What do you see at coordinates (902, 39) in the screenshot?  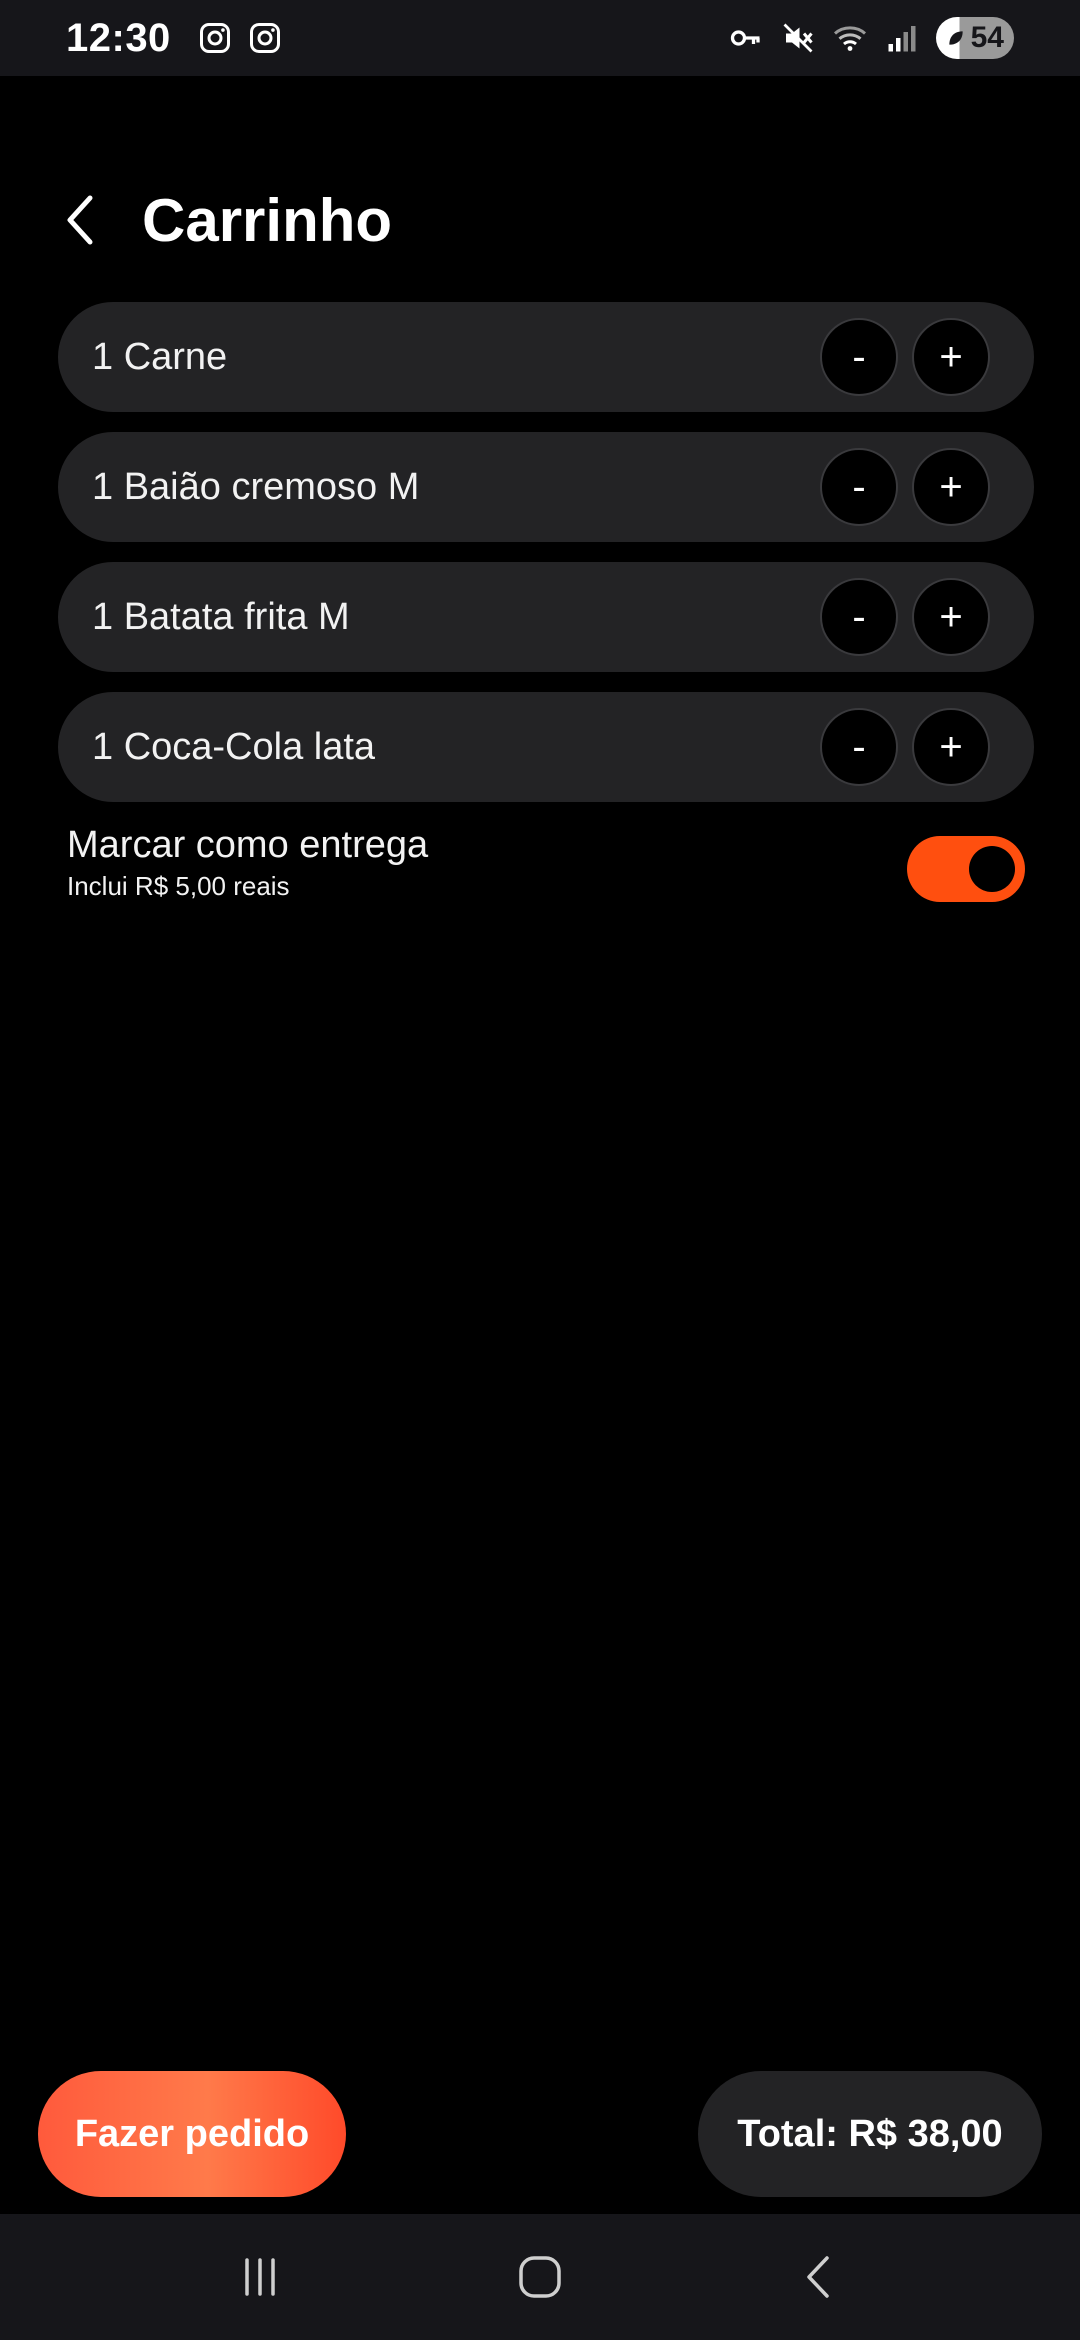 I see `signal-icon` at bounding box center [902, 39].